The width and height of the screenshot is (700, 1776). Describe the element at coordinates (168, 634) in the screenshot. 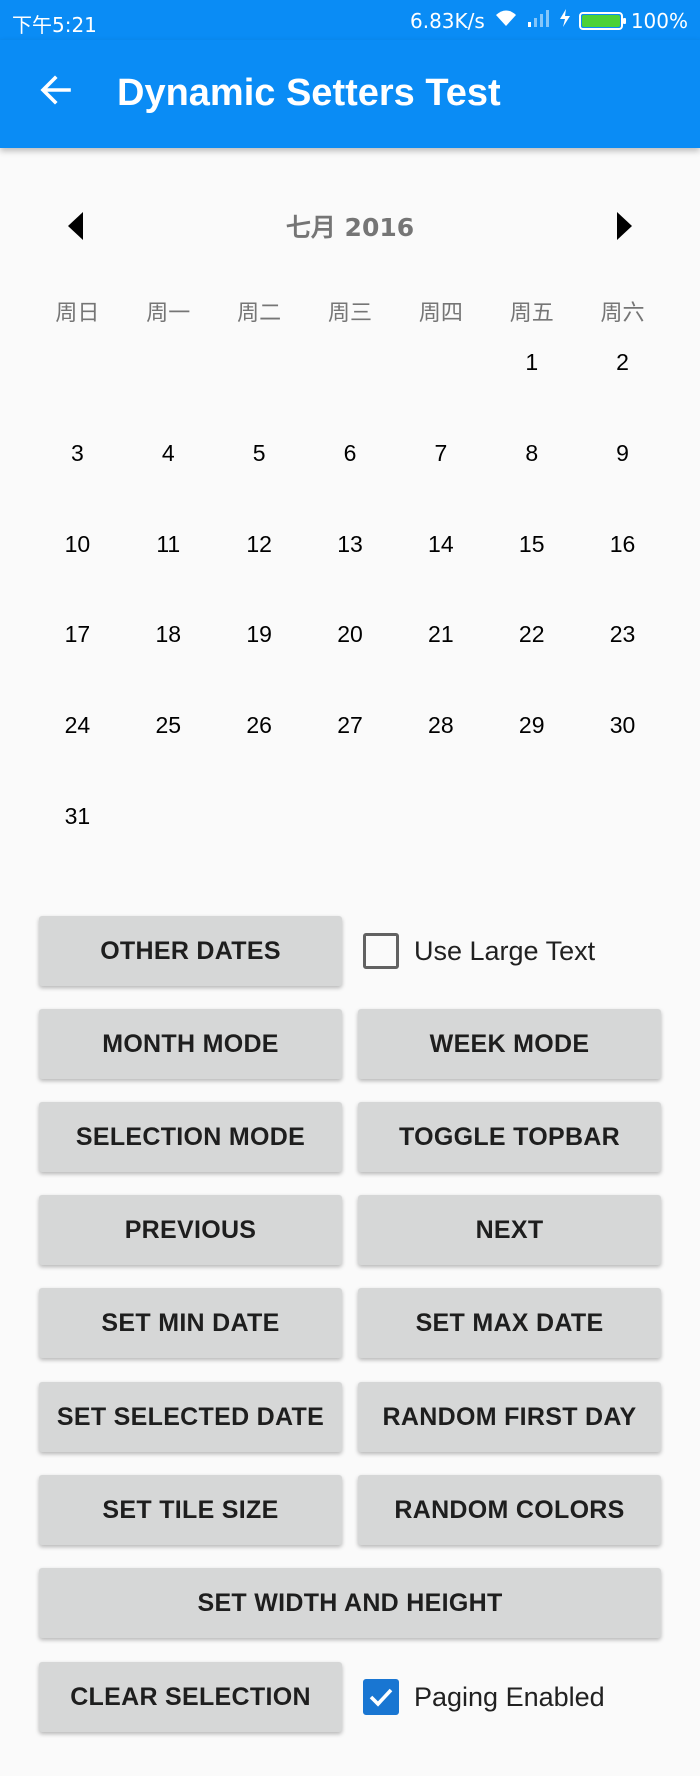

I see `day-cell: 18` at that location.